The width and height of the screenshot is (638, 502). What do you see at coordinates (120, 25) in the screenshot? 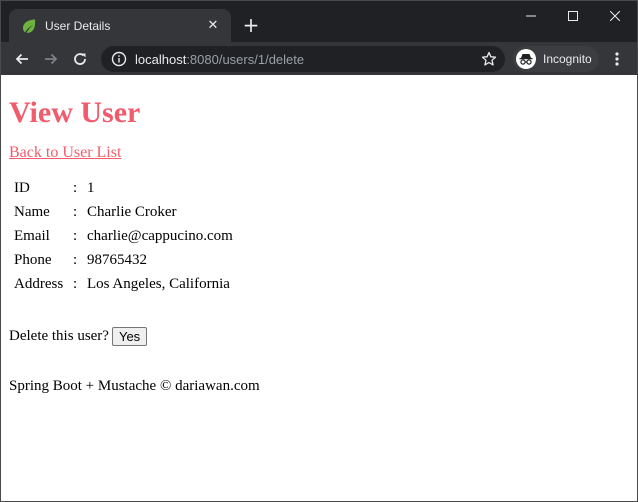
I see `tab-user-details: User Details ✕` at bounding box center [120, 25].